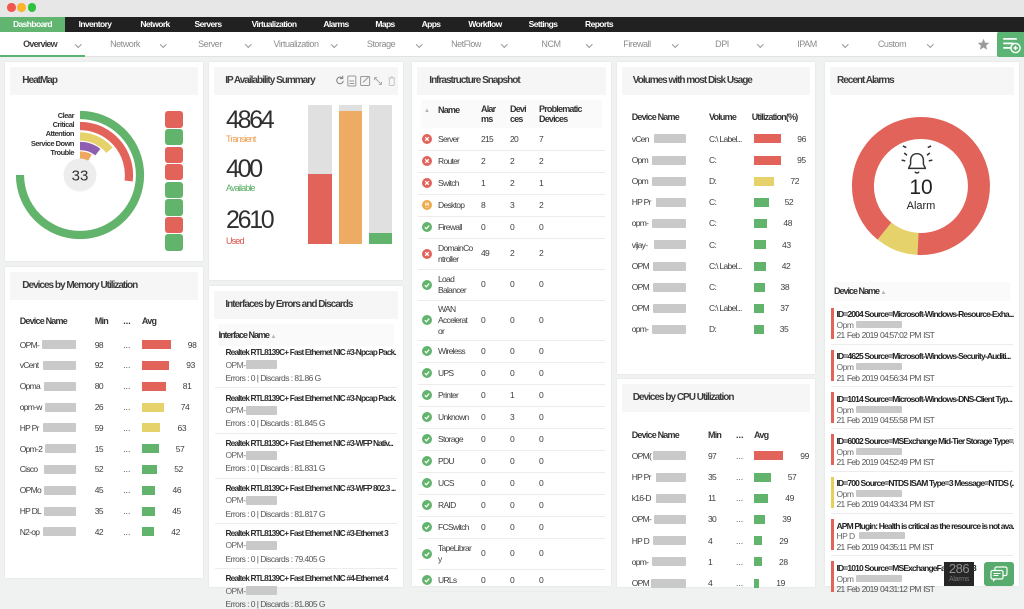  Describe the element at coordinates (80, 176) in the screenshot. I see `svg-text: 33` at that location.